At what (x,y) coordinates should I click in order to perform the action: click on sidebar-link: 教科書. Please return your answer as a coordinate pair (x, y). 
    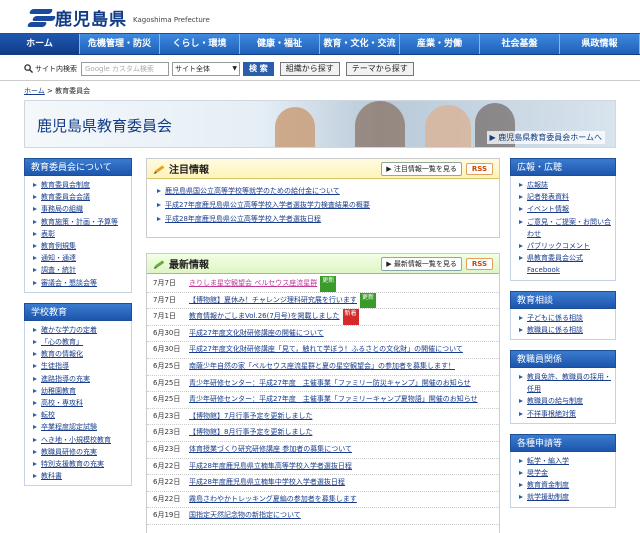
    Looking at the image, I should click on (51, 476).